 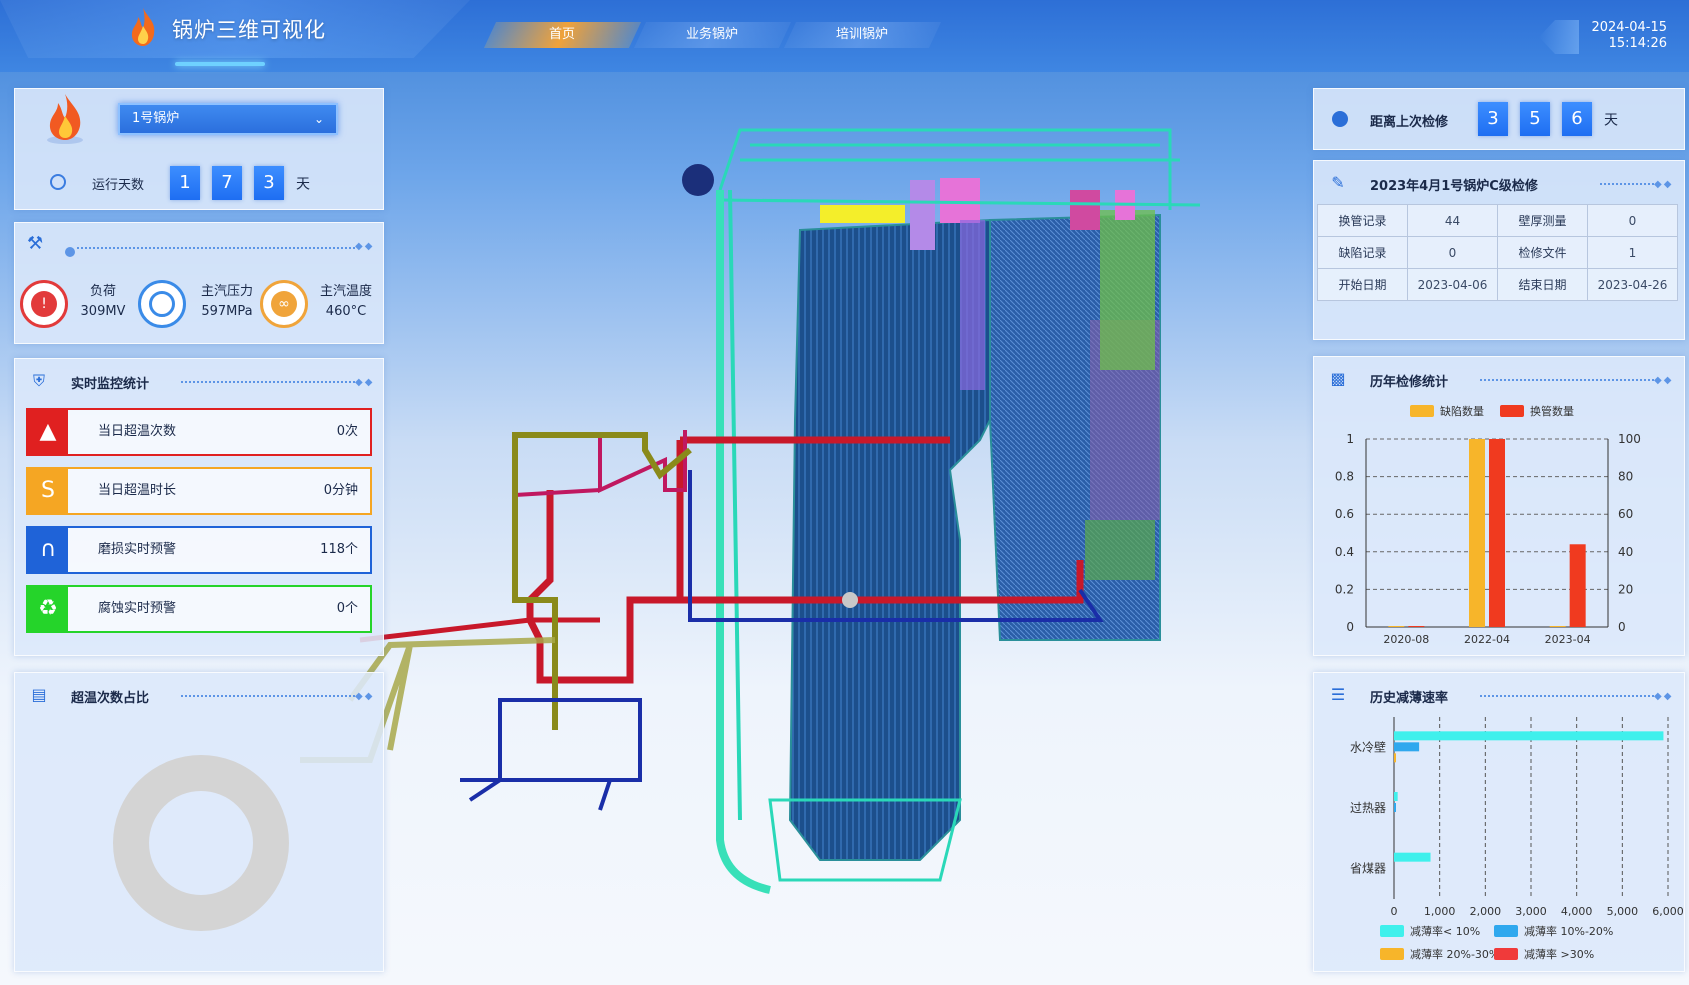 I want to click on clock-icon, so click(x=1340, y=119).